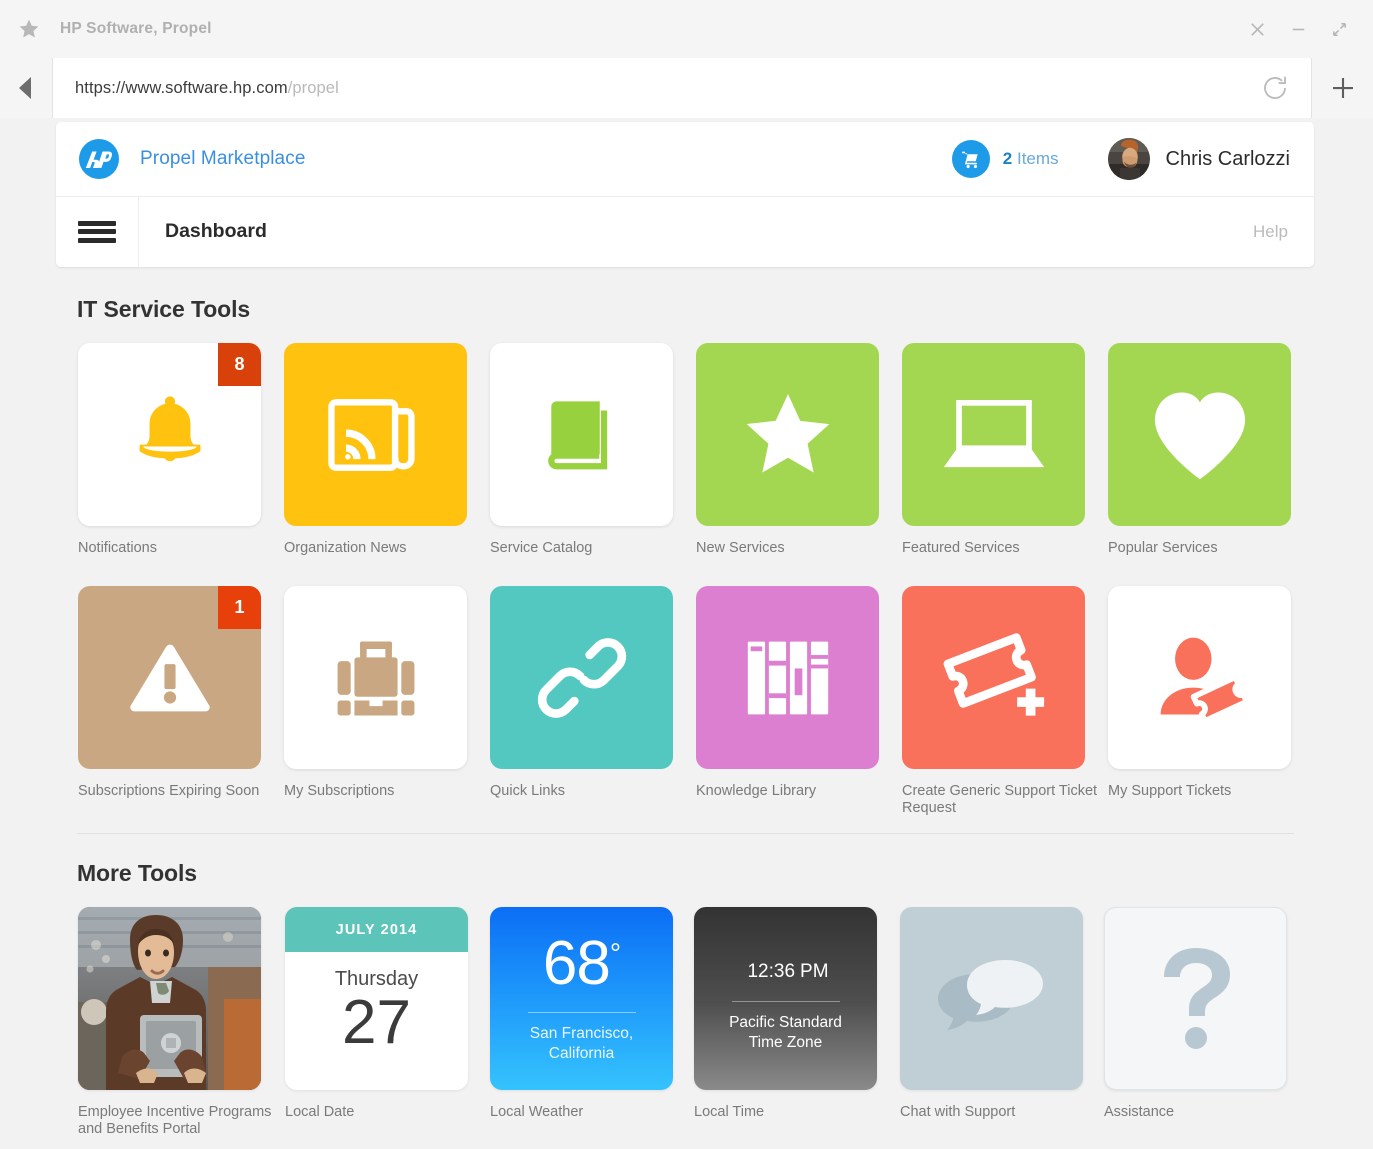 The image size is (1373, 1149). I want to click on tile-organization-news: Organization News, so click(384, 450).